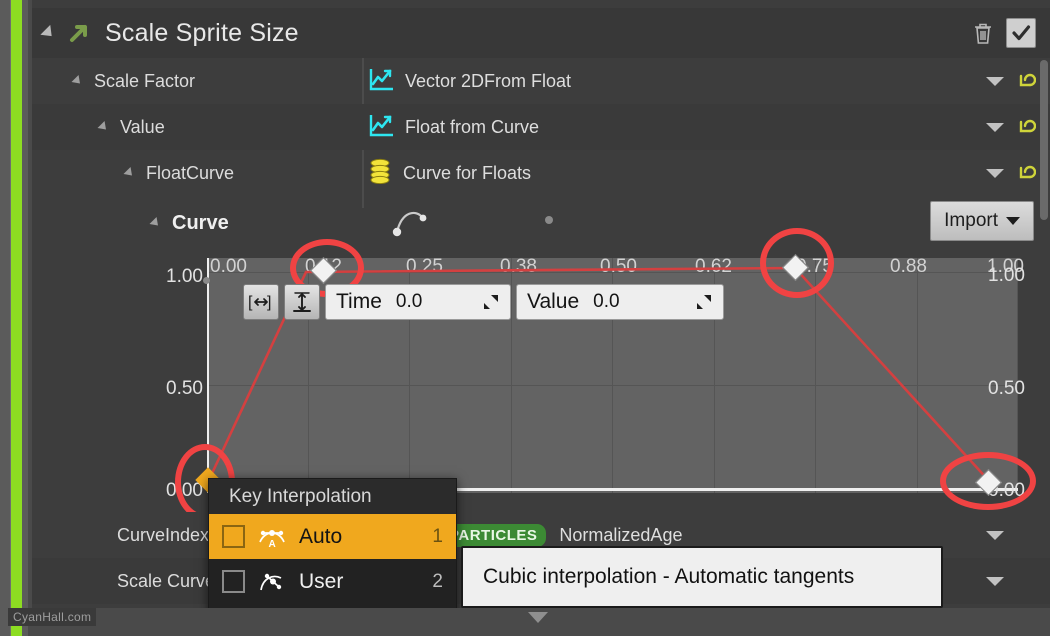 This screenshot has height=636, width=1050. Describe the element at coordinates (437, 581) in the screenshot. I see `menu-item-shortcut: 2` at that location.